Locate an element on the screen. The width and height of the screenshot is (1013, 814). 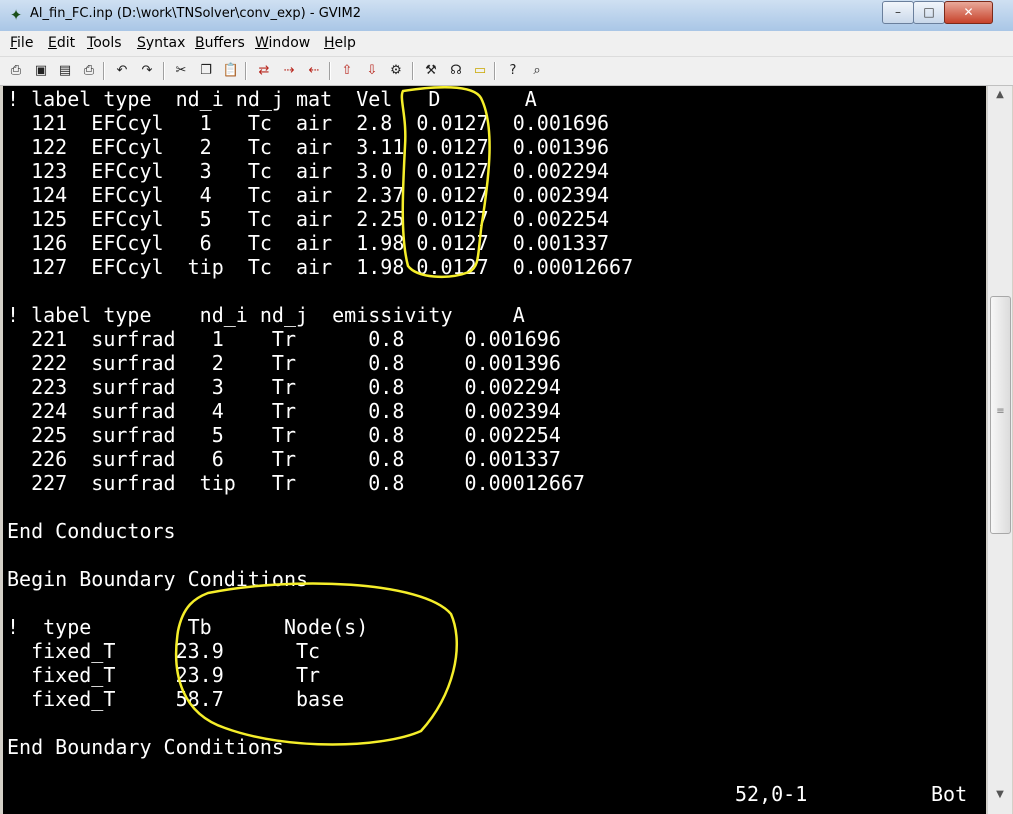
menu-label: ools is located at coordinates (107, 43).